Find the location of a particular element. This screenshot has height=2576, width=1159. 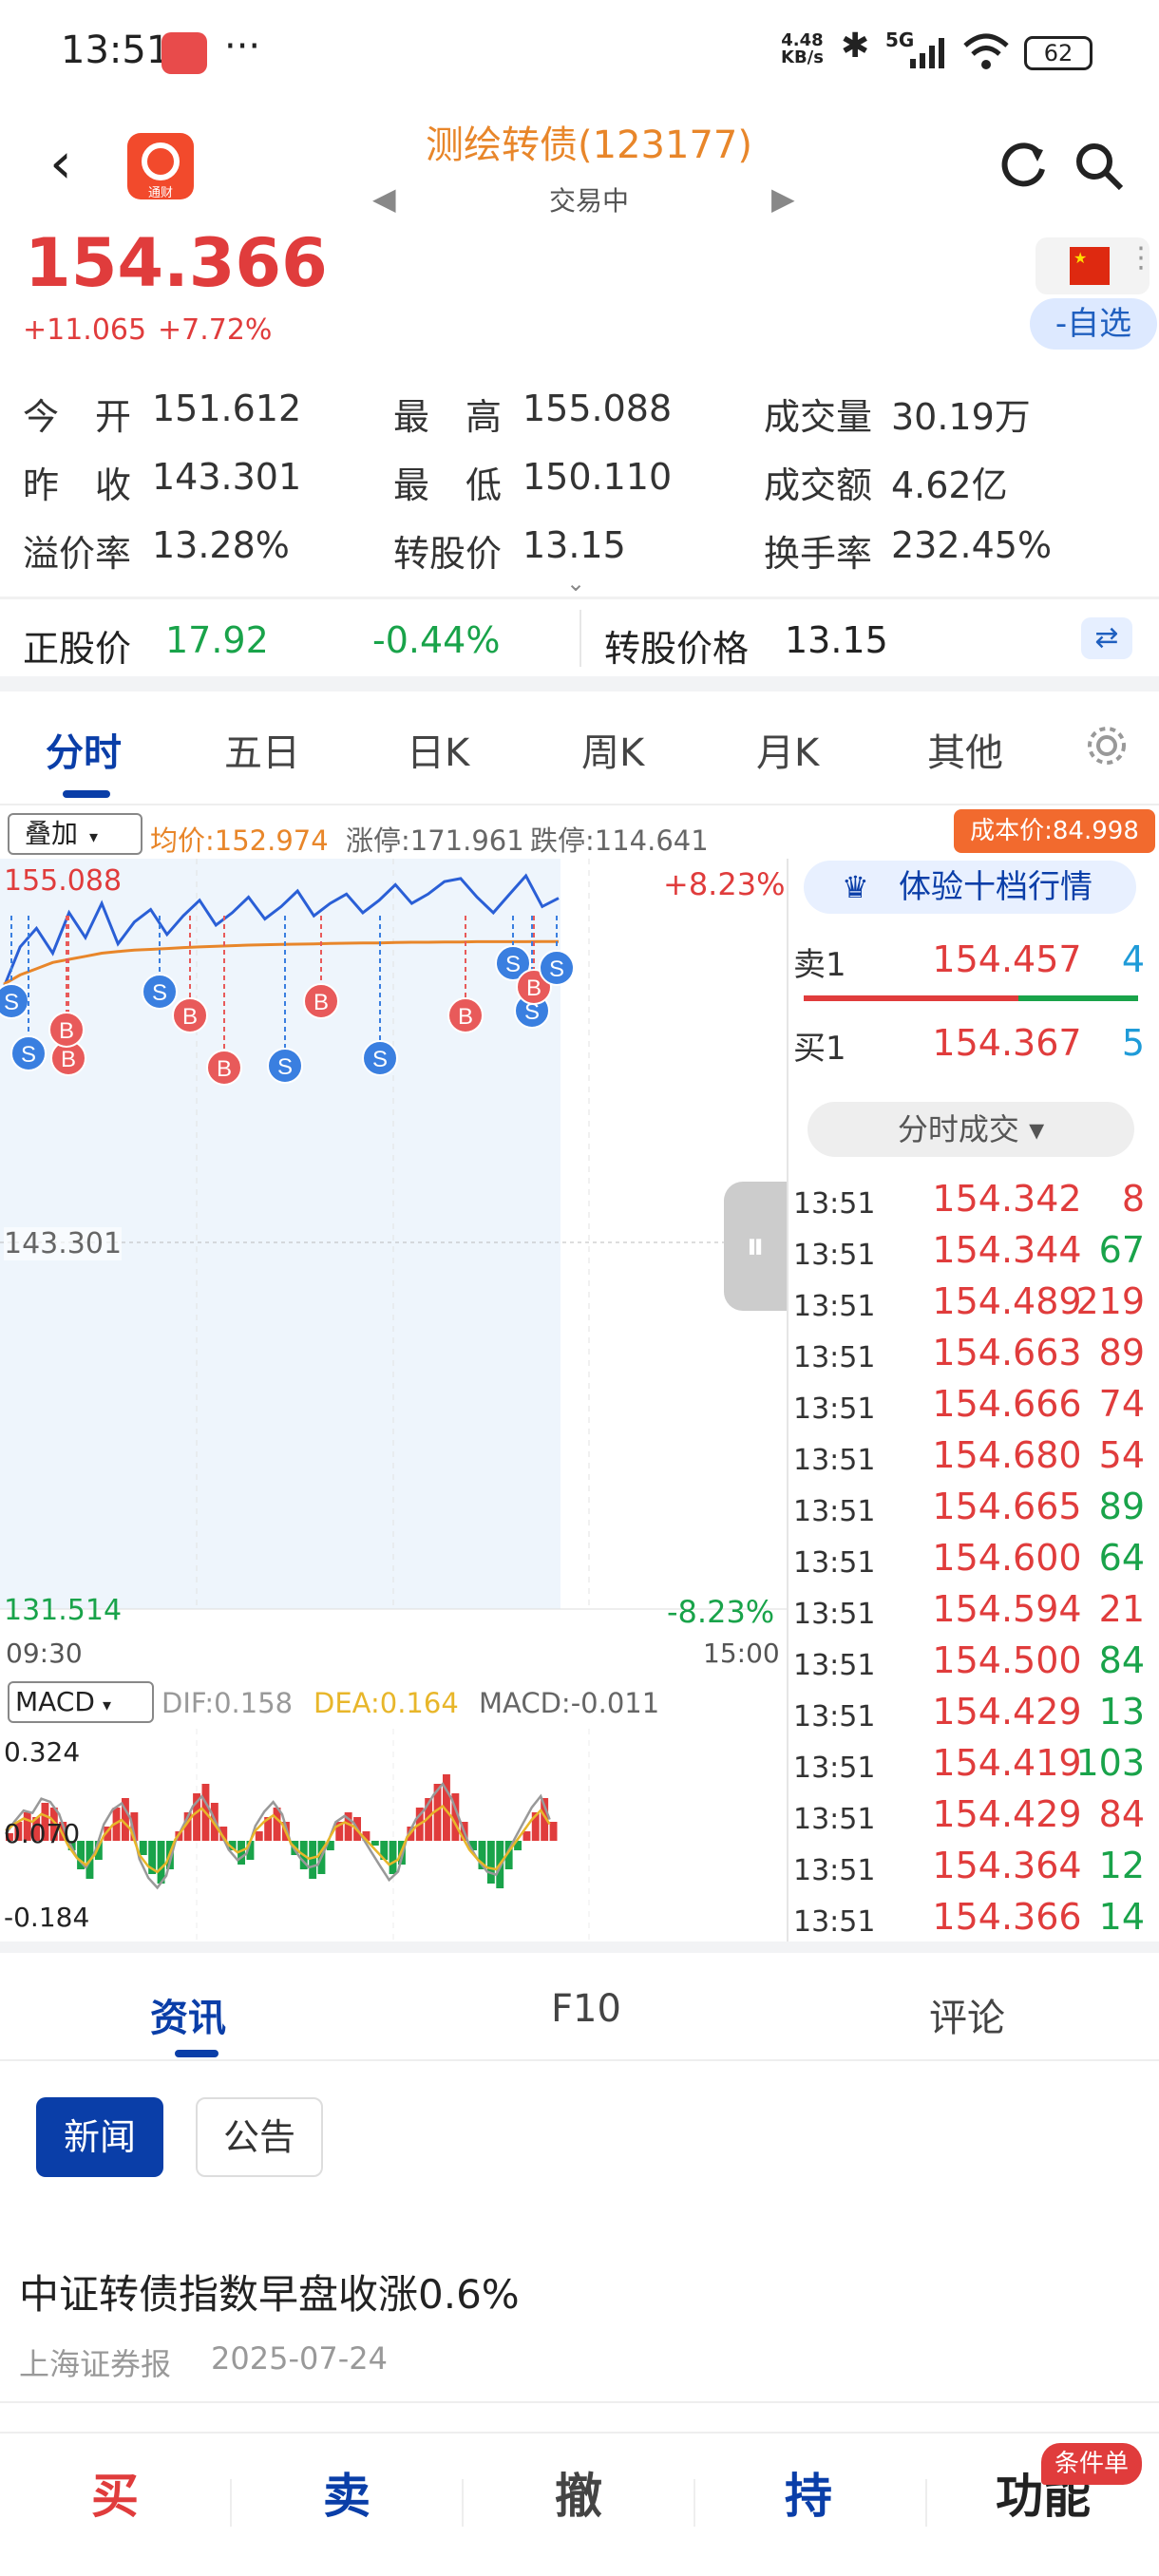

news-title: 中证转债指数早盘收涨0.6% is located at coordinates (269, 2291).